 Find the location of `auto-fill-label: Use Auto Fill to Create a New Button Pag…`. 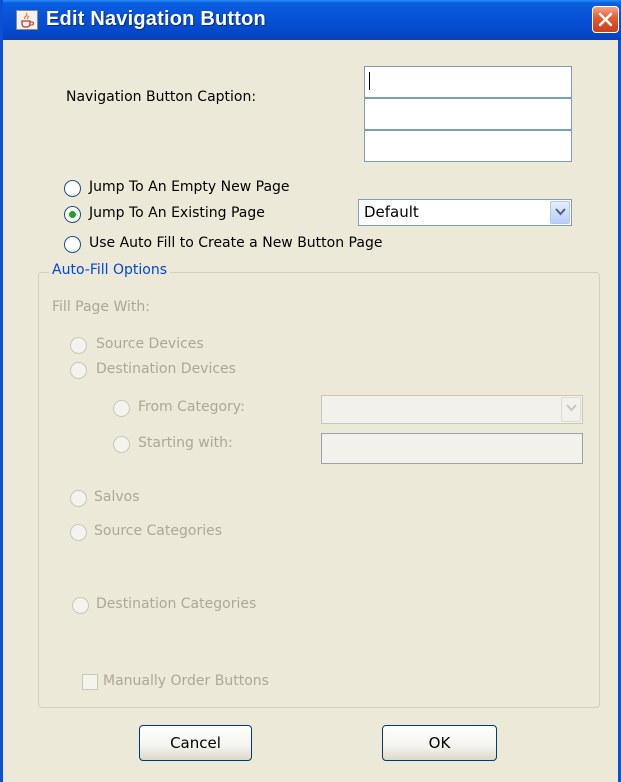

auto-fill-label: Use Auto Fill to Create a New Button Pag… is located at coordinates (235, 243).